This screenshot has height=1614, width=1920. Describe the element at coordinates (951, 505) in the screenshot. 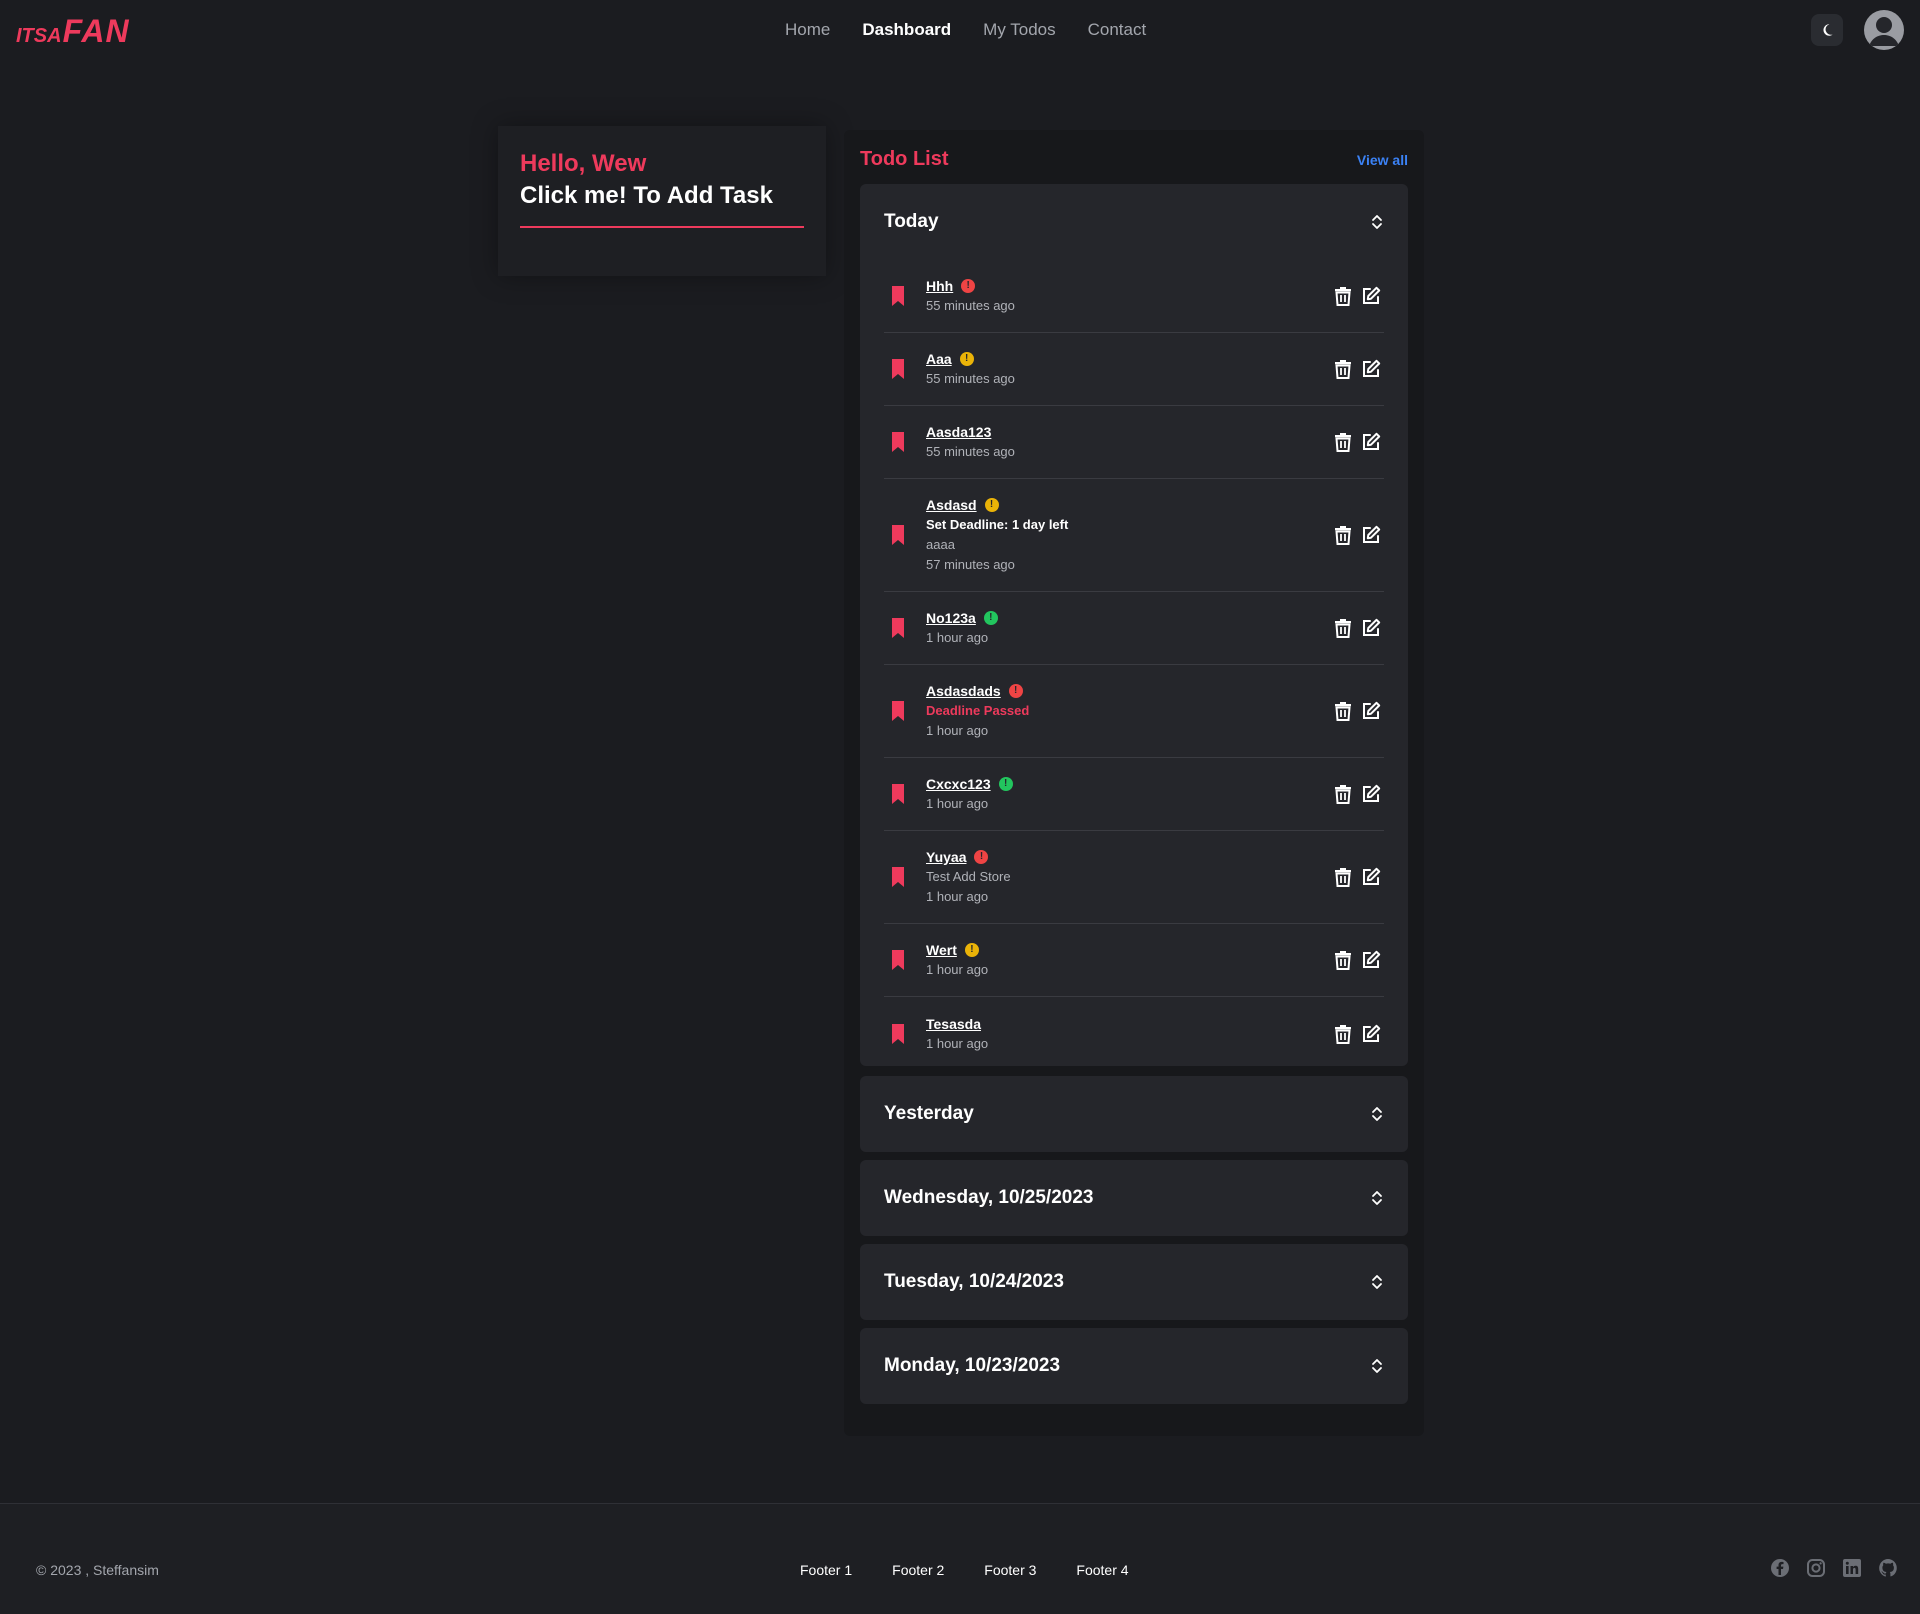

I see `todo-title-link: Asdasd` at that location.